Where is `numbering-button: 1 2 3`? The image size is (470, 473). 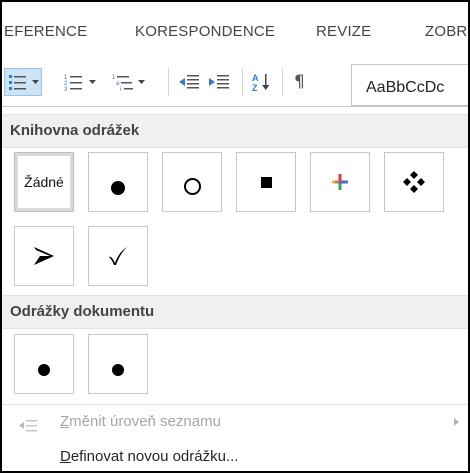 numbering-button: 1 2 3 is located at coordinates (80, 82).